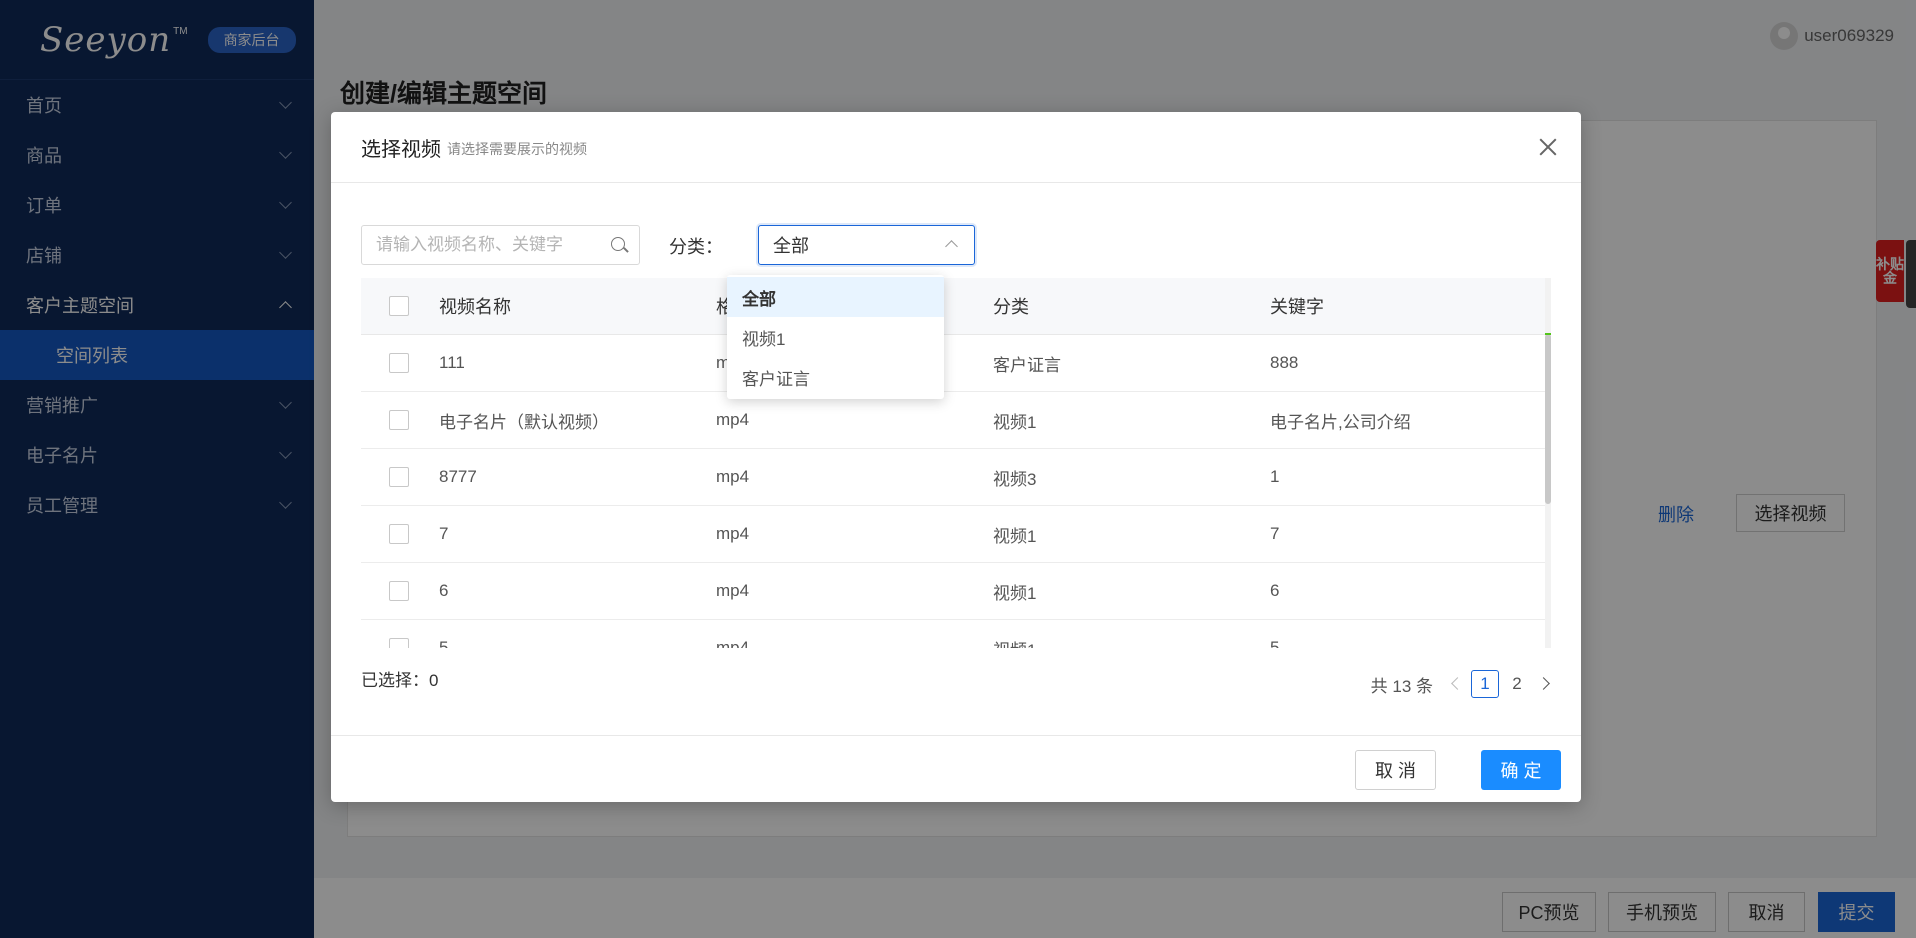  I want to click on filter-row: 分类： 全部, so click(956, 245).